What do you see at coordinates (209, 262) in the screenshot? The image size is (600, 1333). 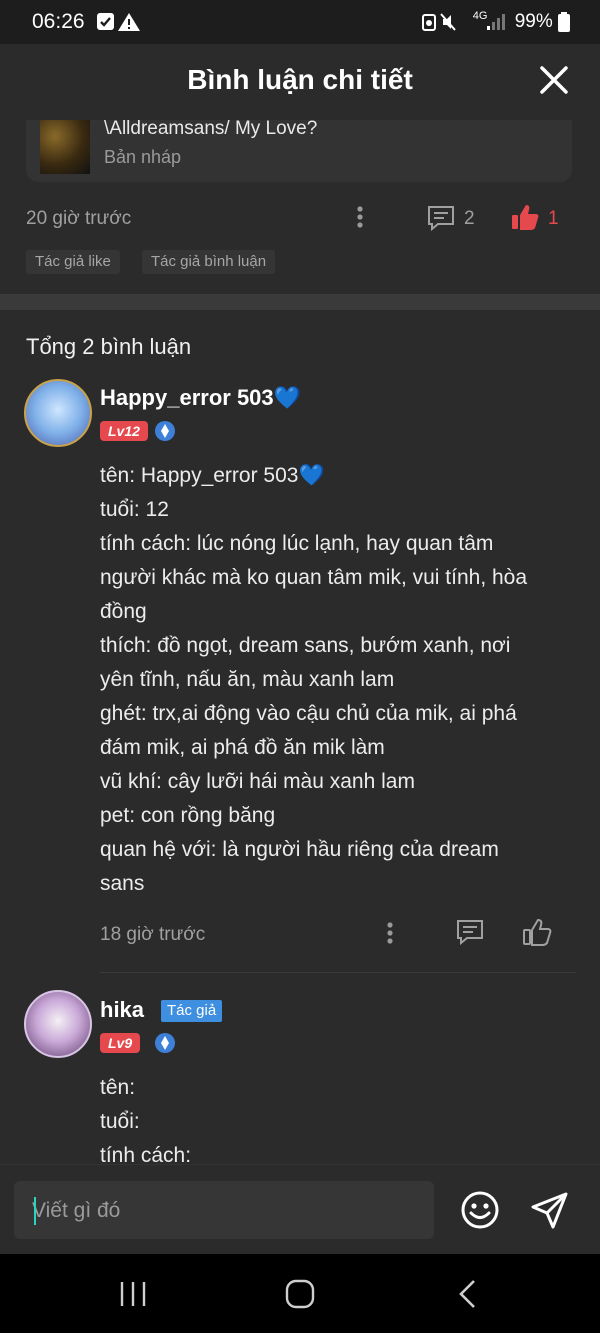 I see `tag-author-comment: Tác giả bình luận` at bounding box center [209, 262].